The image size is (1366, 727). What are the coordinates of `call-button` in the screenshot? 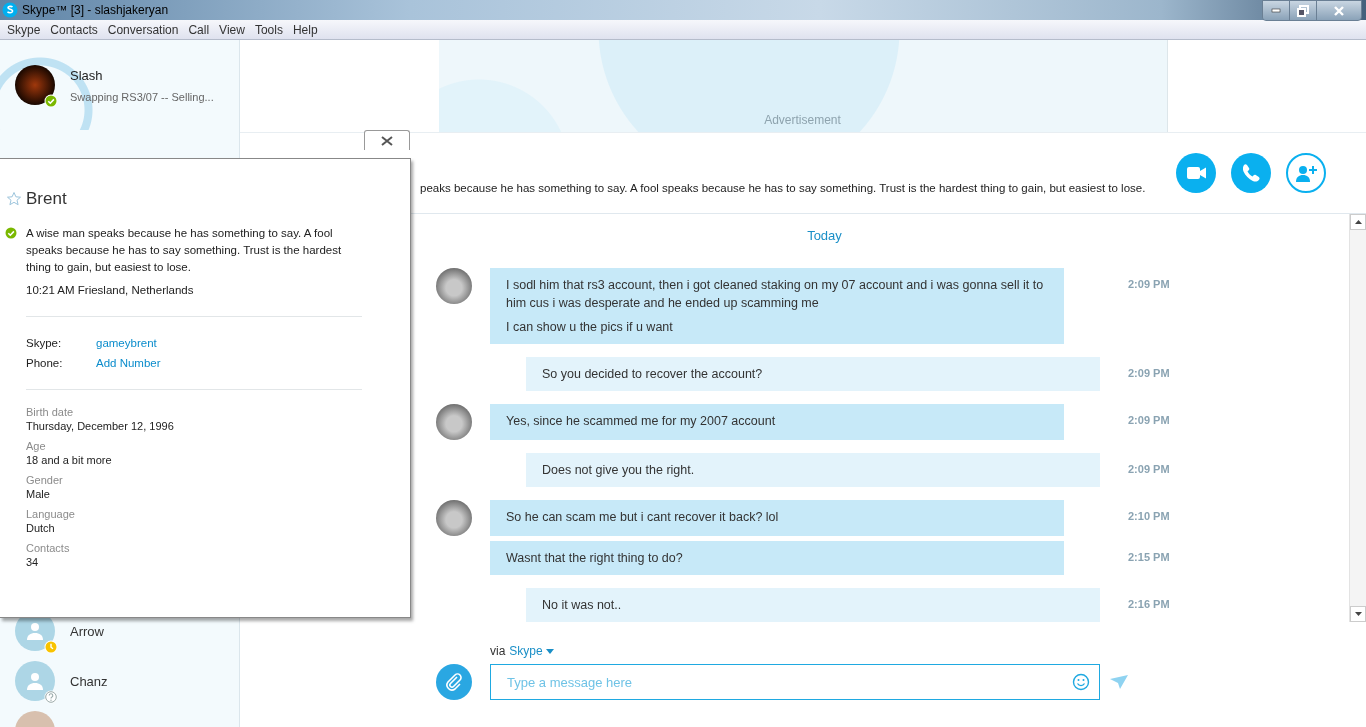 It's located at (1251, 173).